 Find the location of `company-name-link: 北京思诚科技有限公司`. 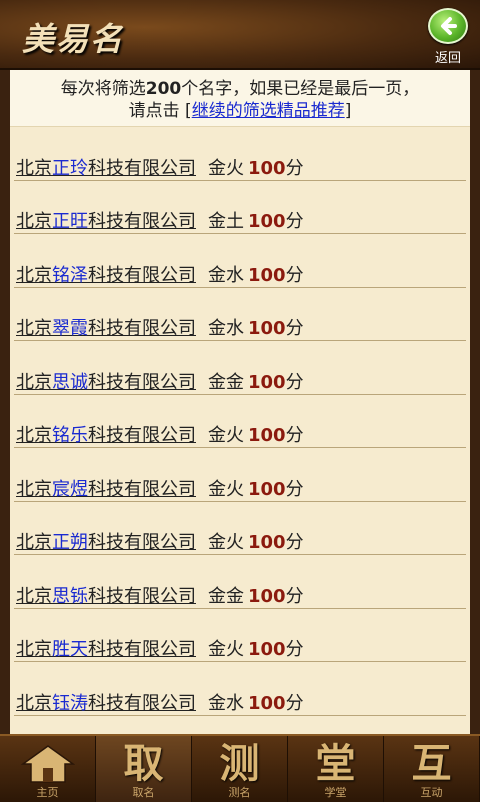

company-name-link: 北京思诚科技有限公司 is located at coordinates (106, 382).